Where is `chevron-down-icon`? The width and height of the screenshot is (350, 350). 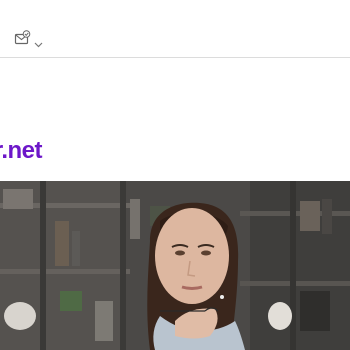
chevron-down-icon is located at coordinates (38, 41).